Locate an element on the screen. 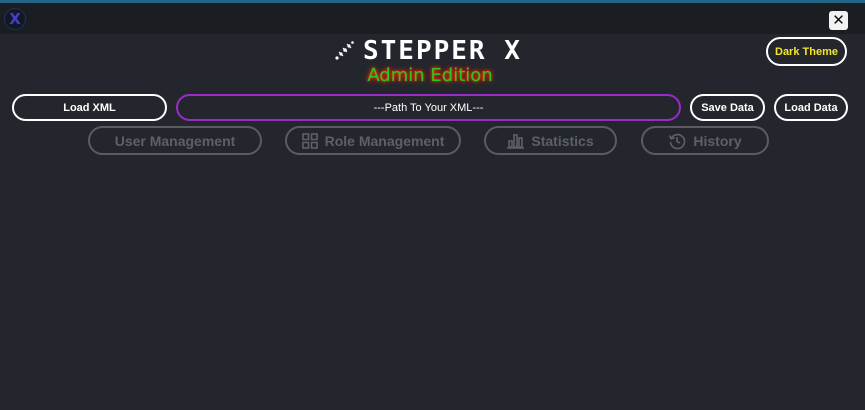 The image size is (865, 410). stepper-logo-icon is located at coordinates (344, 50).